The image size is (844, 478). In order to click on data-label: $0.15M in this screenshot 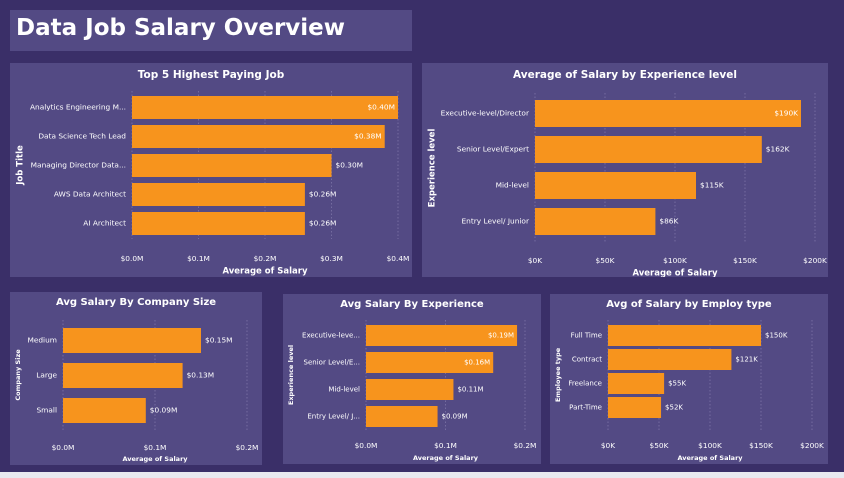, I will do `click(219, 340)`.